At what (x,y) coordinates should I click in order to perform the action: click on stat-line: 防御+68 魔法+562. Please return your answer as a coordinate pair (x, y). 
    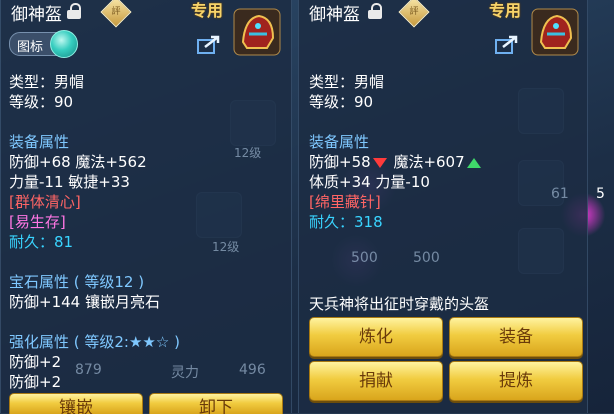
    Looking at the image, I should click on (78, 162).